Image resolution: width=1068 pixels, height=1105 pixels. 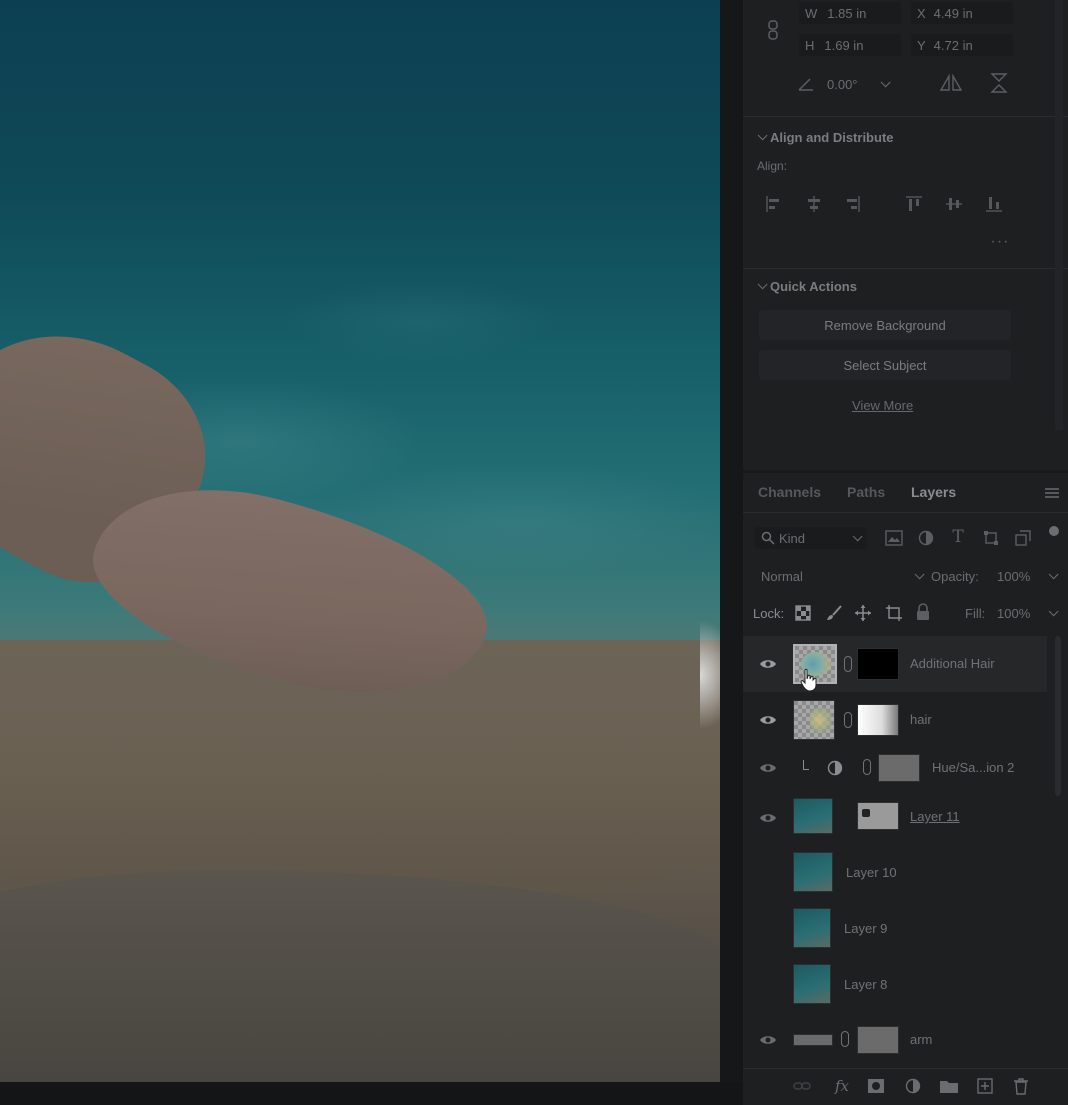 What do you see at coordinates (921, 45) in the screenshot?
I see `y-label: Y` at bounding box center [921, 45].